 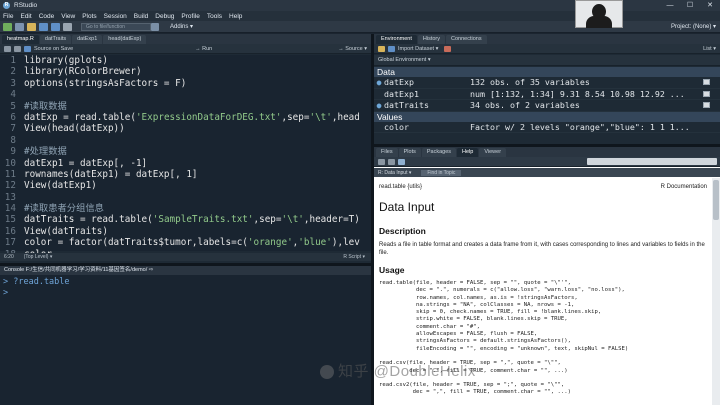 What do you see at coordinates (547, 106) in the screenshot?
I see `env-row-dattraits: ● datTraits 34 obs. of 2 variables` at bounding box center [547, 106].